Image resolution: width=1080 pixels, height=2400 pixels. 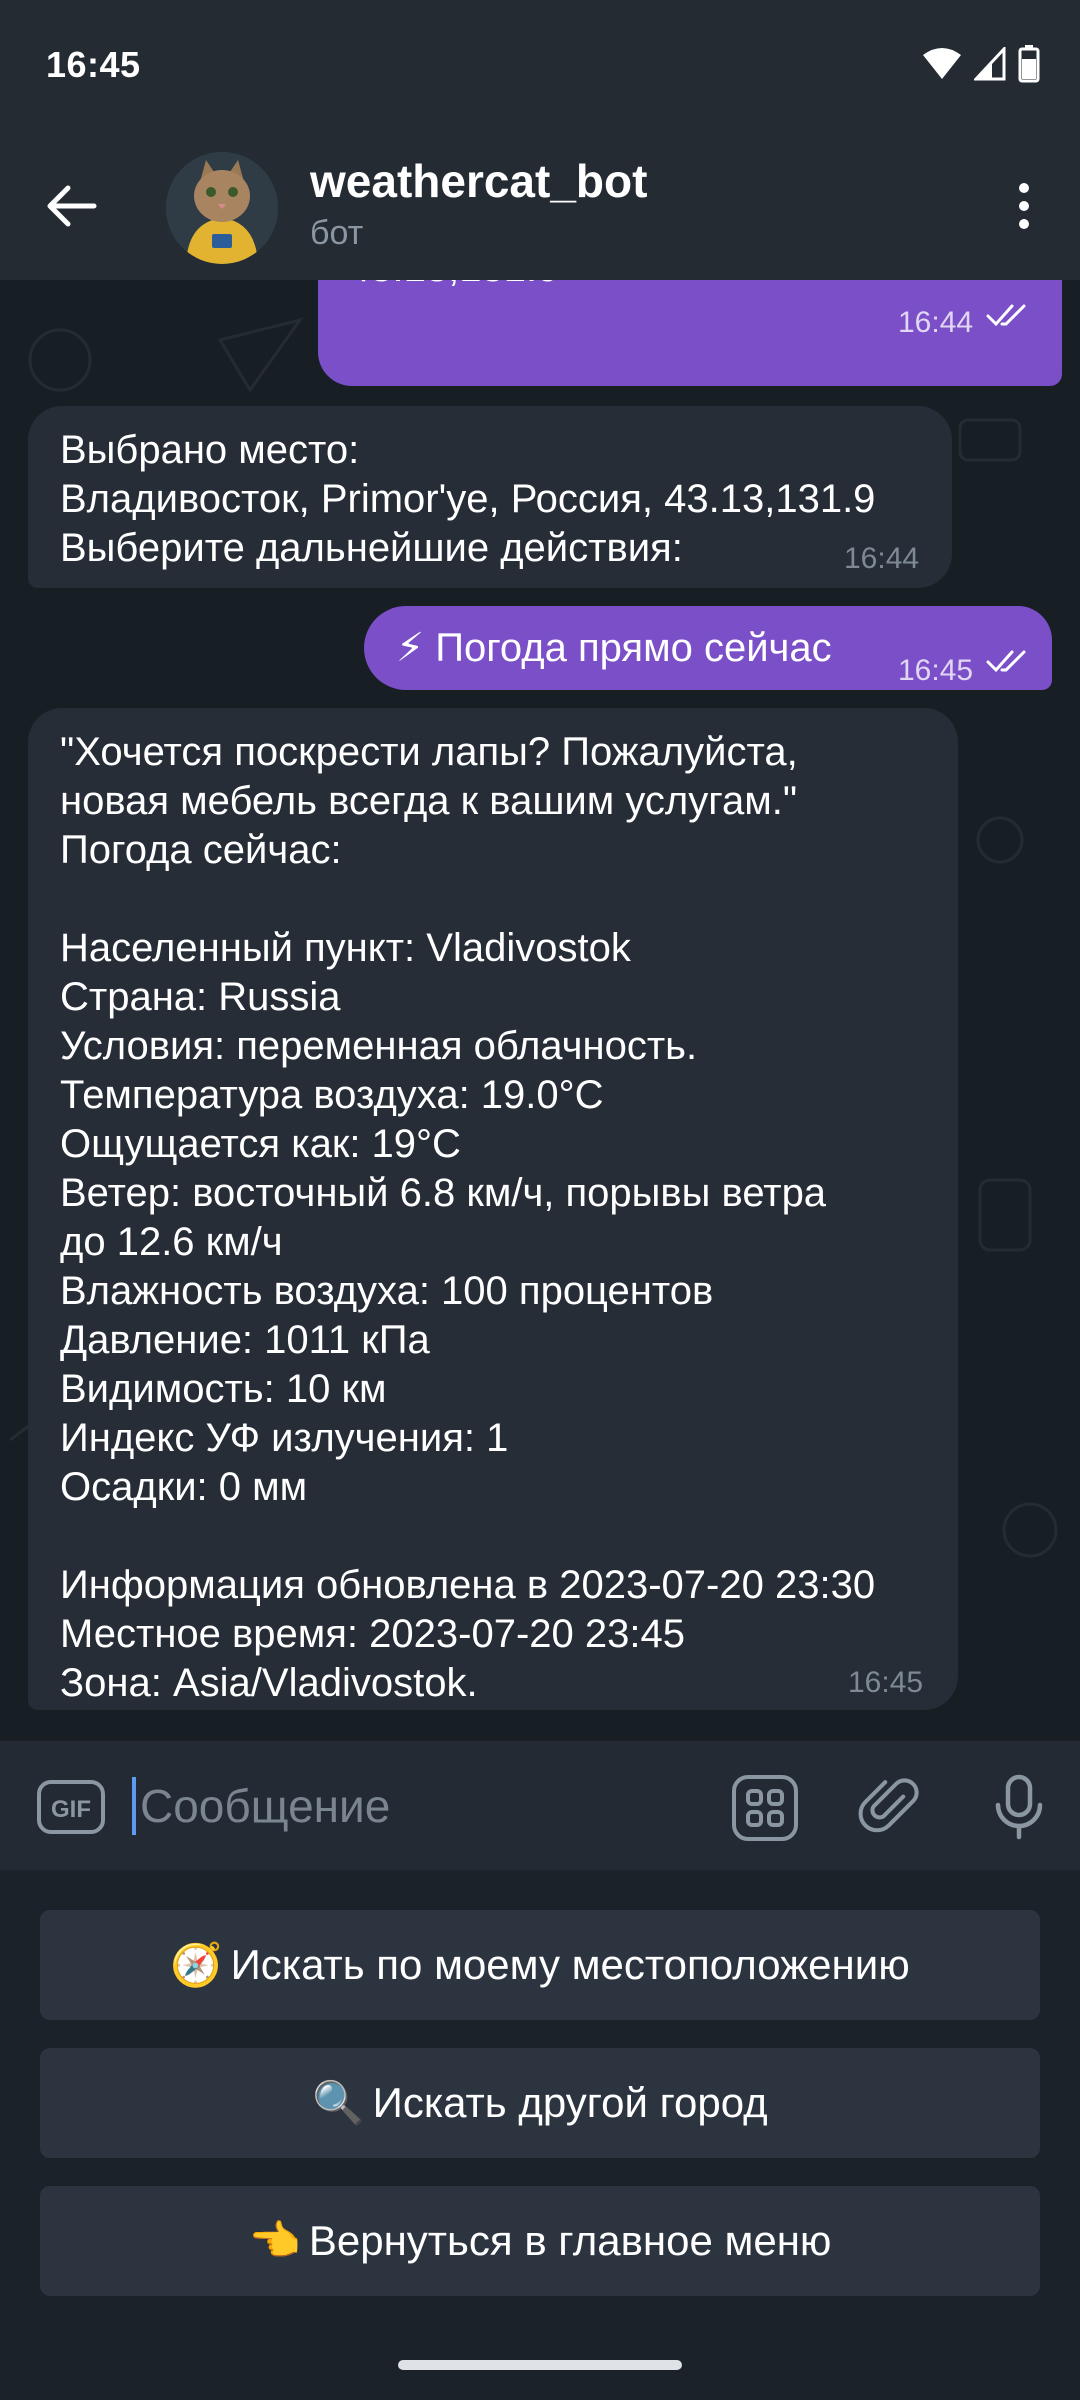 What do you see at coordinates (134, 1806) in the screenshot?
I see `text-cursor` at bounding box center [134, 1806].